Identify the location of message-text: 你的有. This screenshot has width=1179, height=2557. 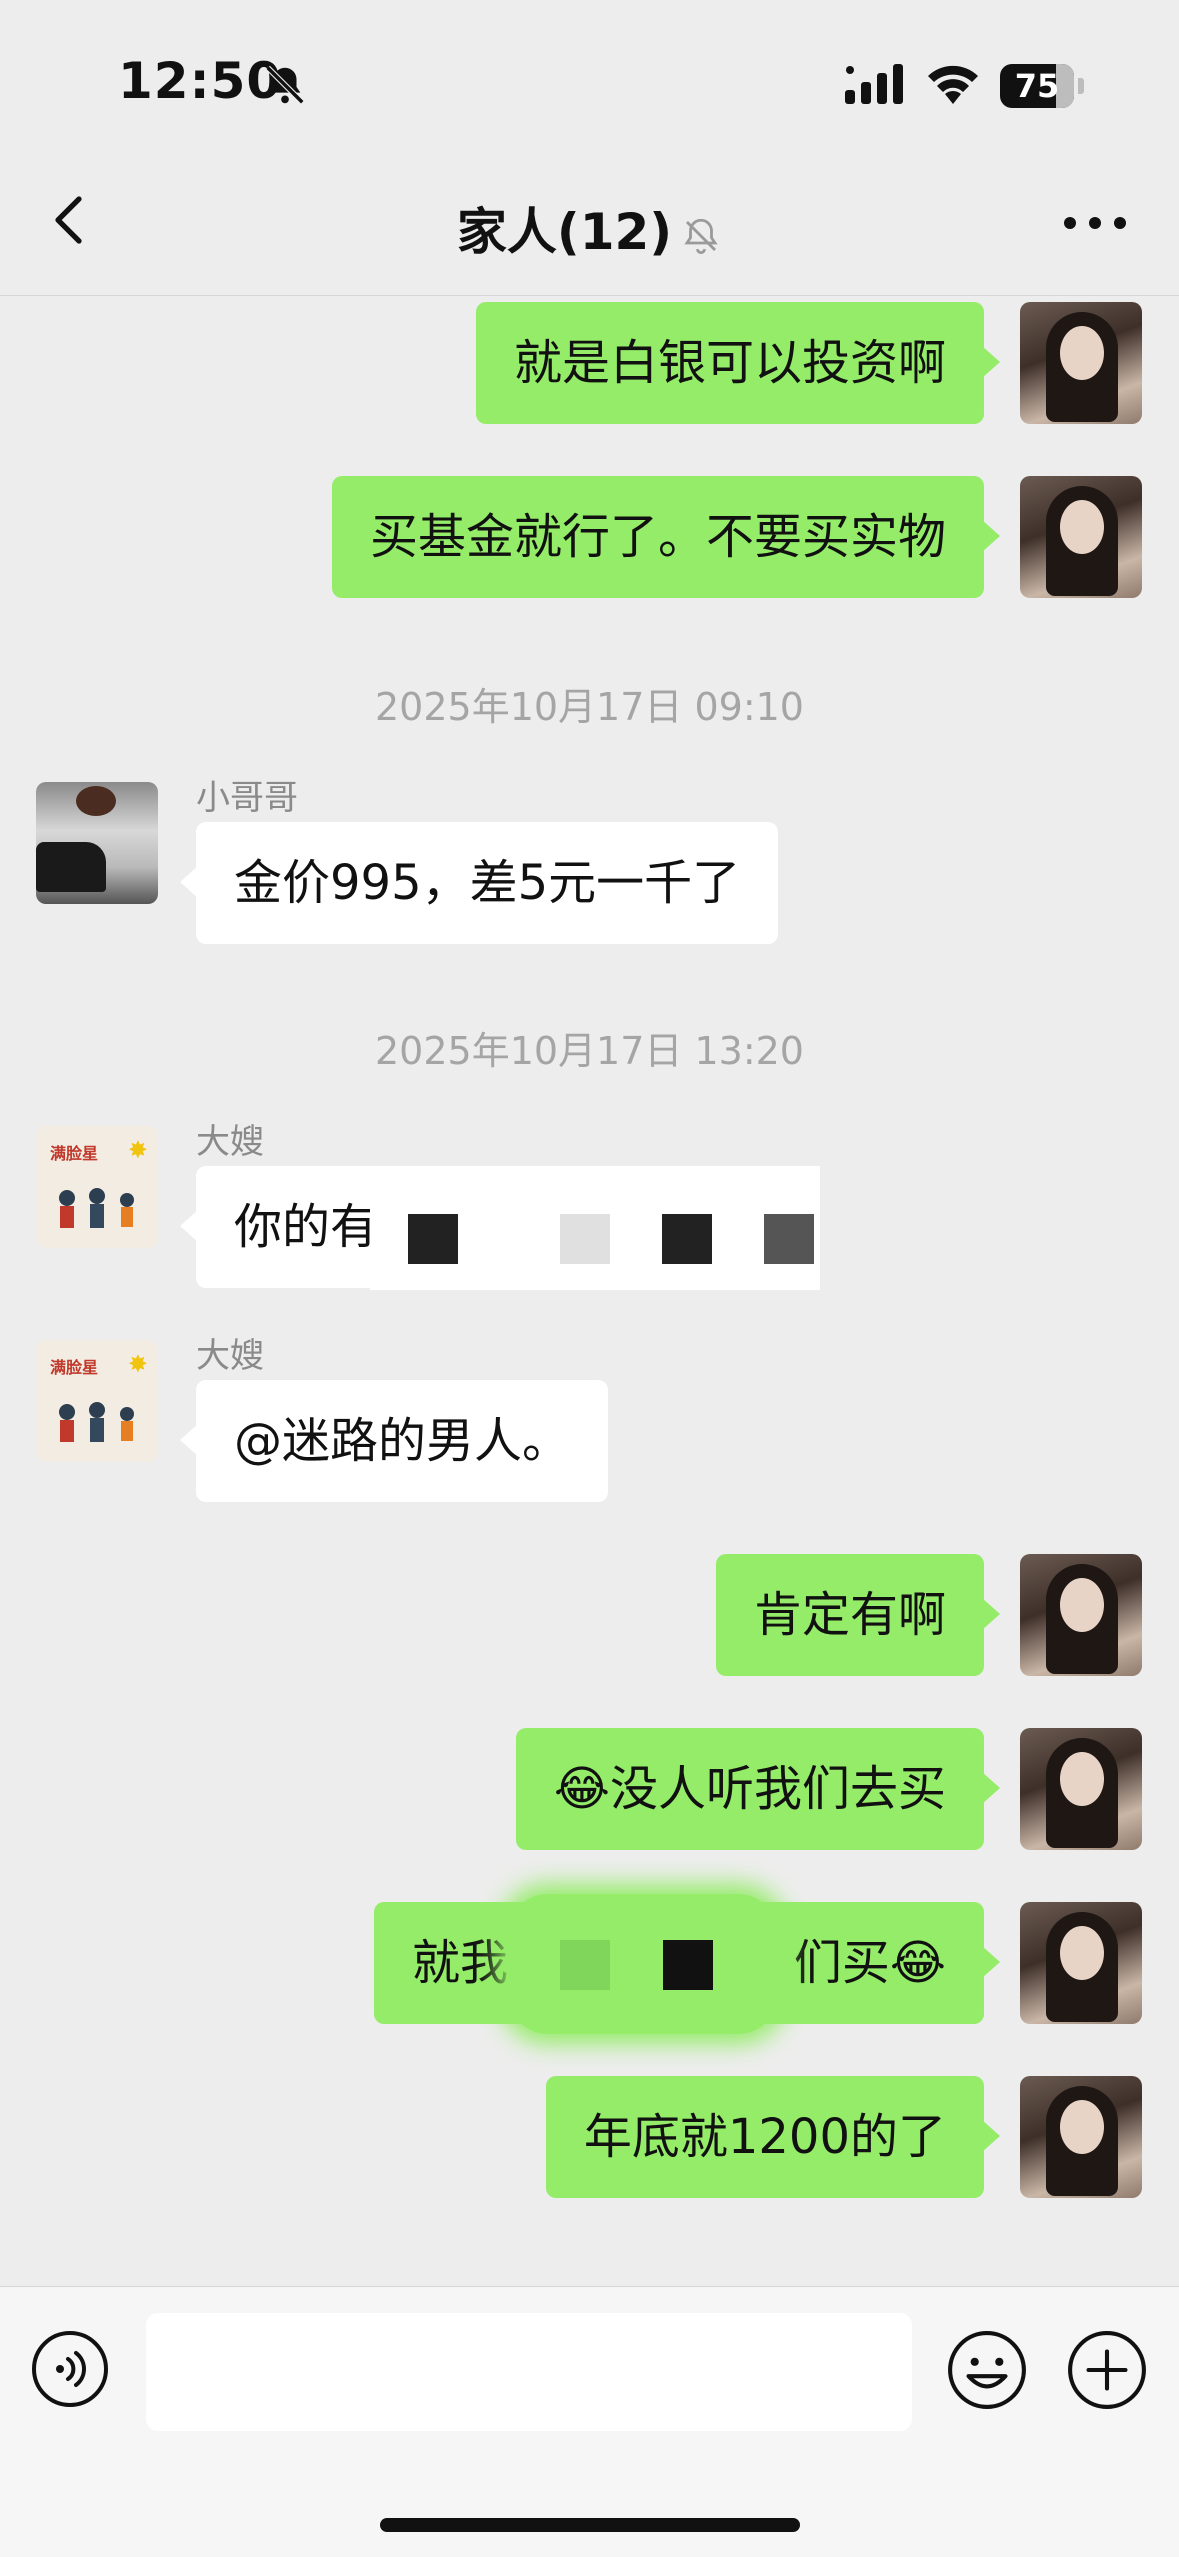
(306, 1227).